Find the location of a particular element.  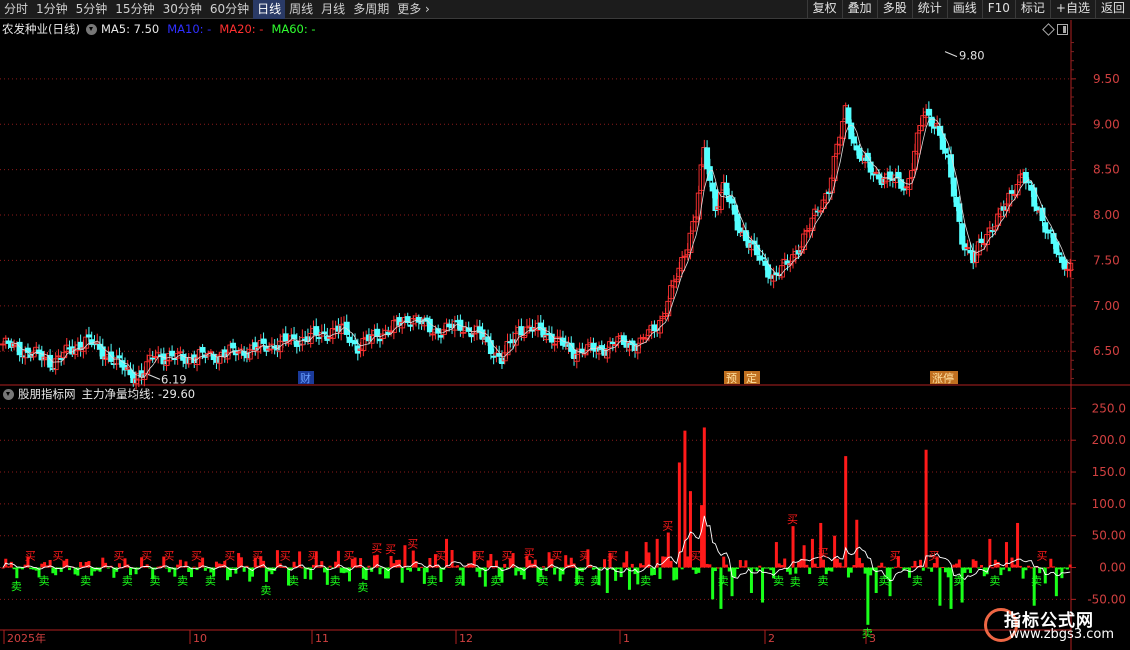

indicator-tick-label: 100.0 is located at coordinates (1109, 504).